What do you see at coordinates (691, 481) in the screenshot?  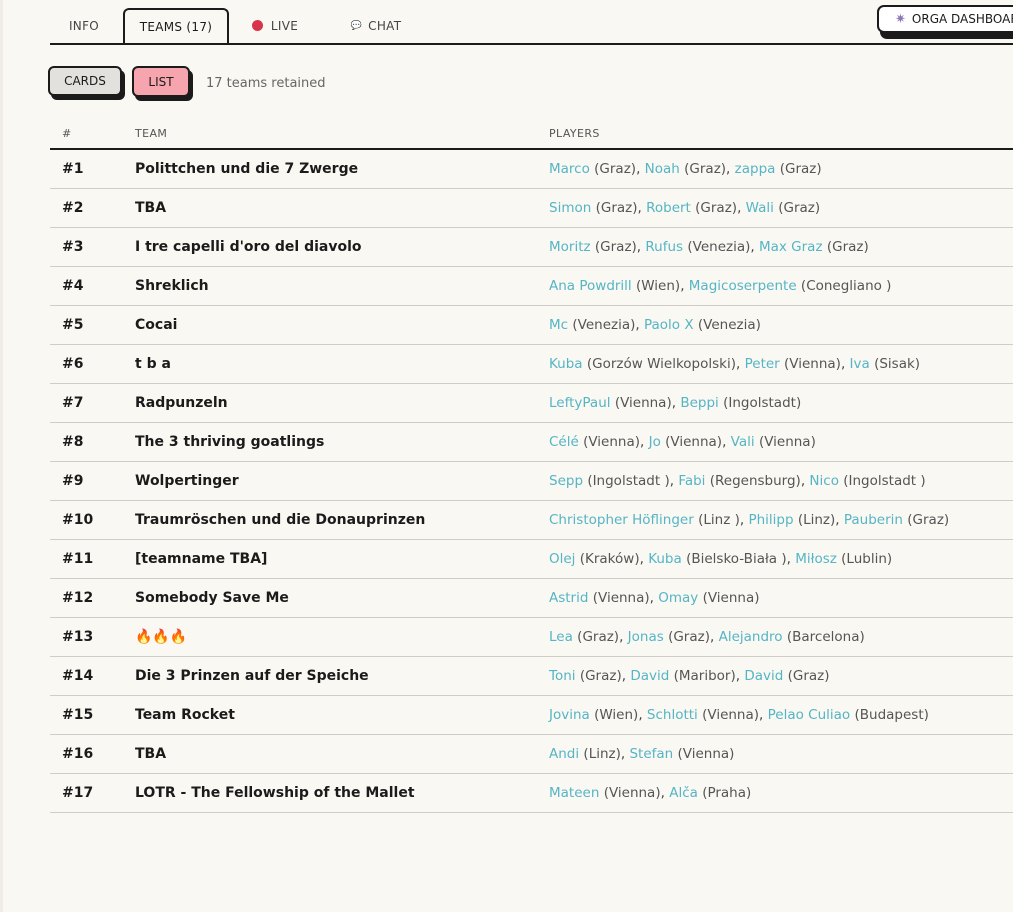 I see `player-link: Fabi` at bounding box center [691, 481].